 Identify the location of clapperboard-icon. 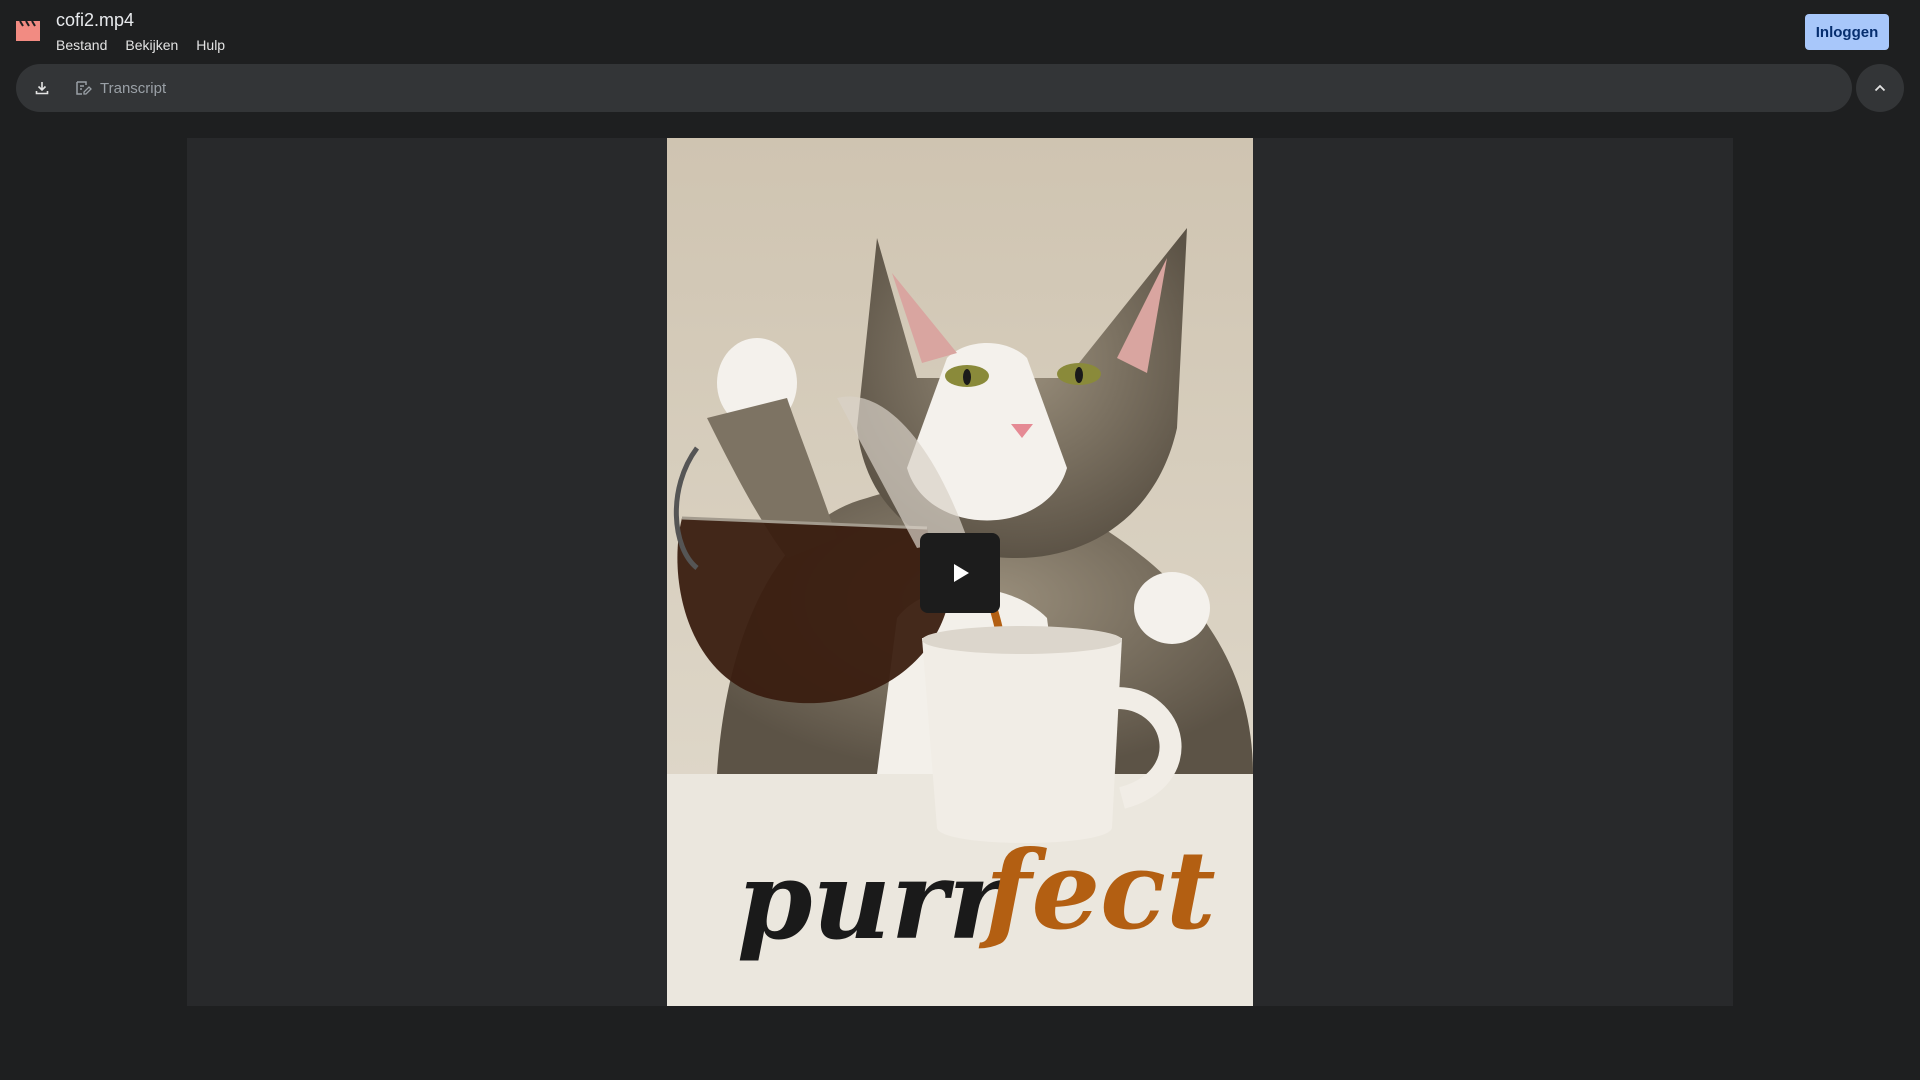
(28, 30).